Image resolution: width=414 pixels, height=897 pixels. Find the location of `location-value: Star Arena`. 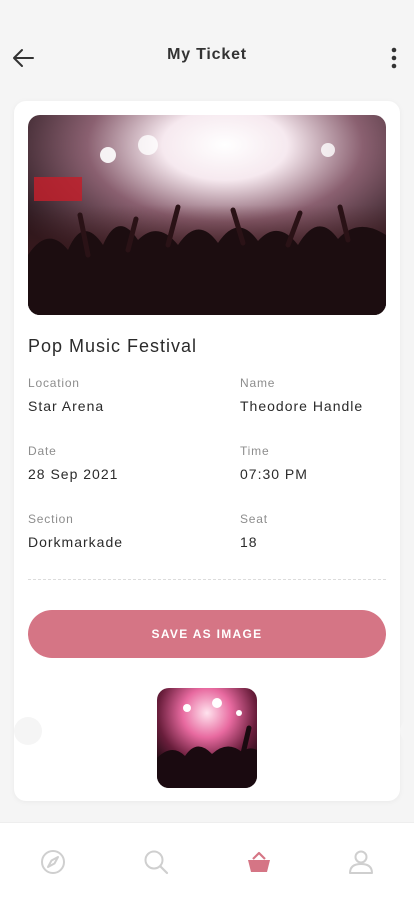

location-value: Star Arena is located at coordinates (66, 406).